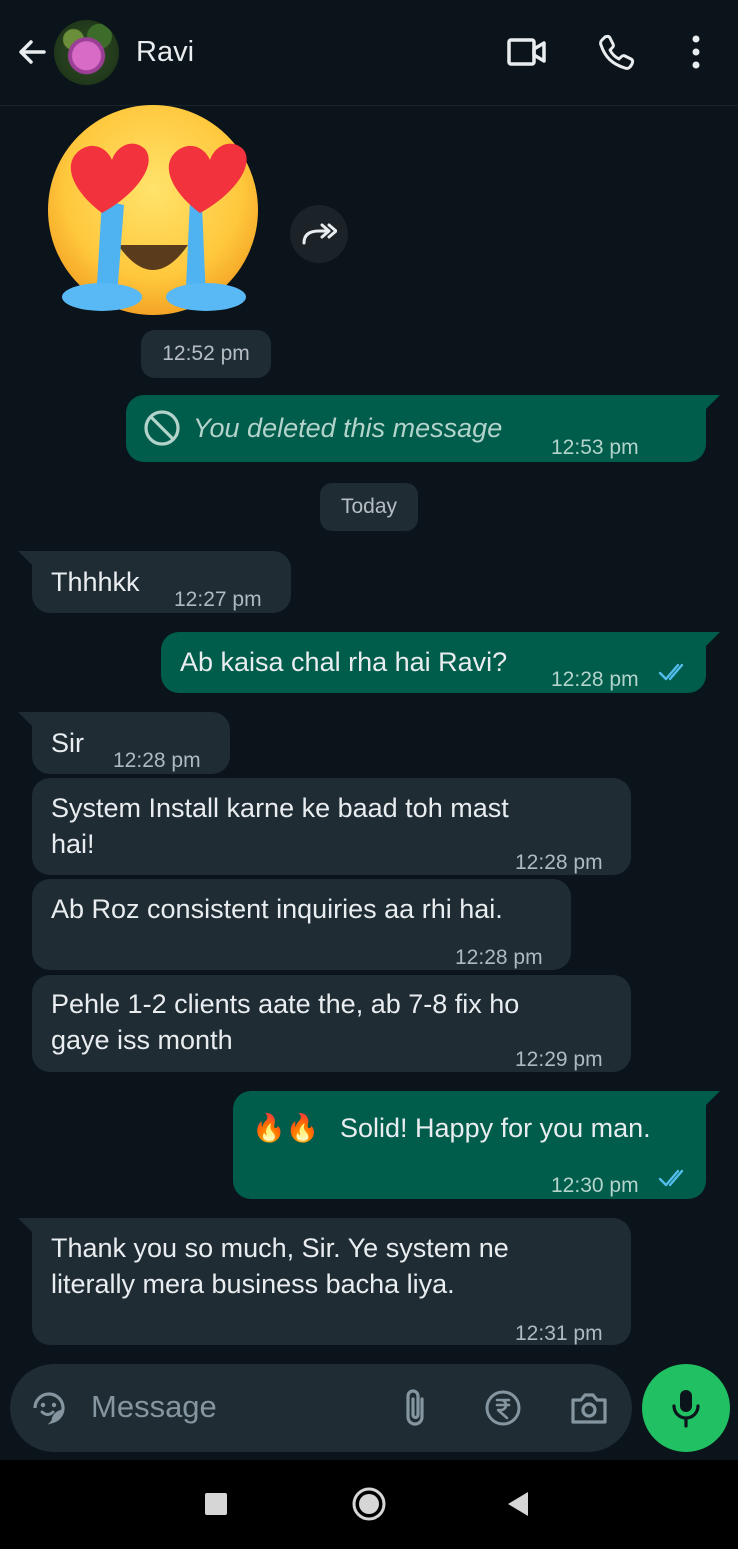  What do you see at coordinates (495, 1128) in the screenshot?
I see `message-text: Solid! Happy for you man.` at bounding box center [495, 1128].